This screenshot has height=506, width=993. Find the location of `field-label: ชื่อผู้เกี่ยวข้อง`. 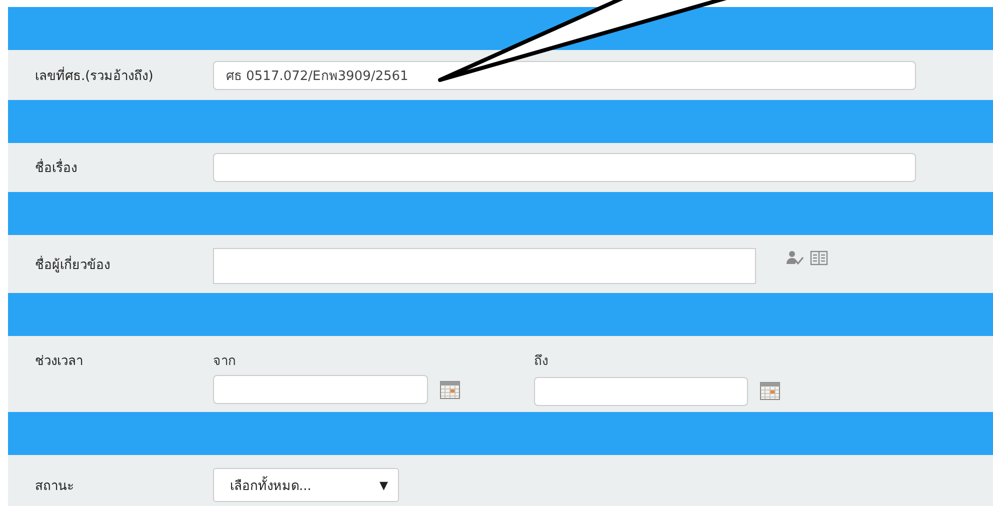

field-label: ชื่อผู้เกี่ยวข้อง is located at coordinates (124, 261).